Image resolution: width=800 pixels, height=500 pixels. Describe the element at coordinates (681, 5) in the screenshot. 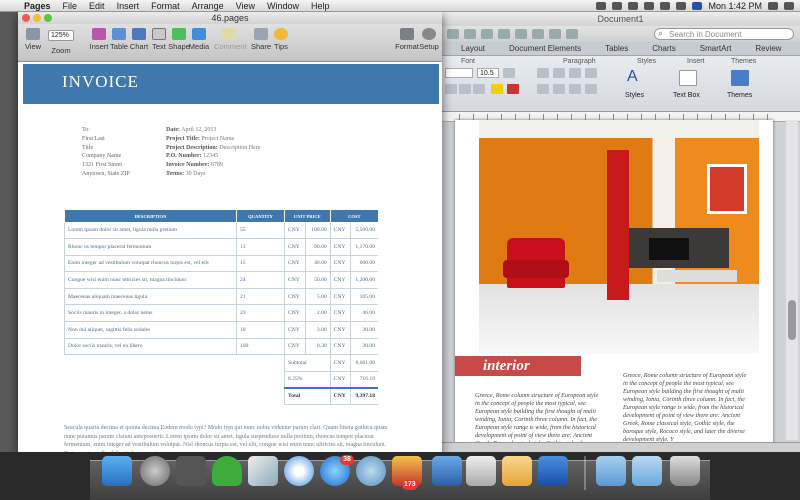

I see `battery-icon` at that location.